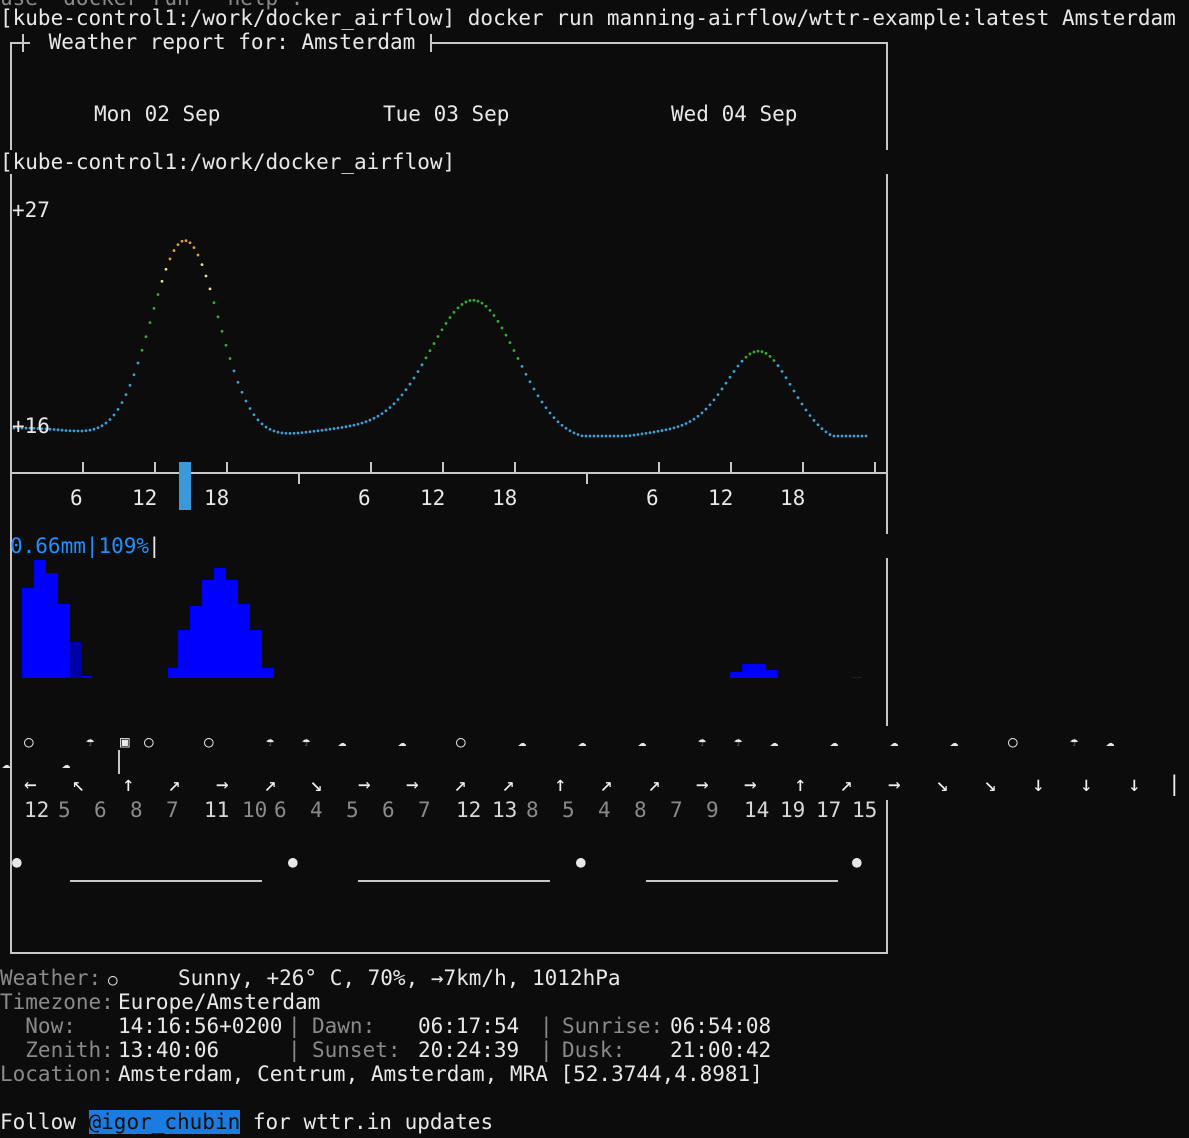 This screenshot has width=1189, height=1138. Describe the element at coordinates (469, 1050) in the screenshot. I see `sunset-value: 20:24:39` at that location.